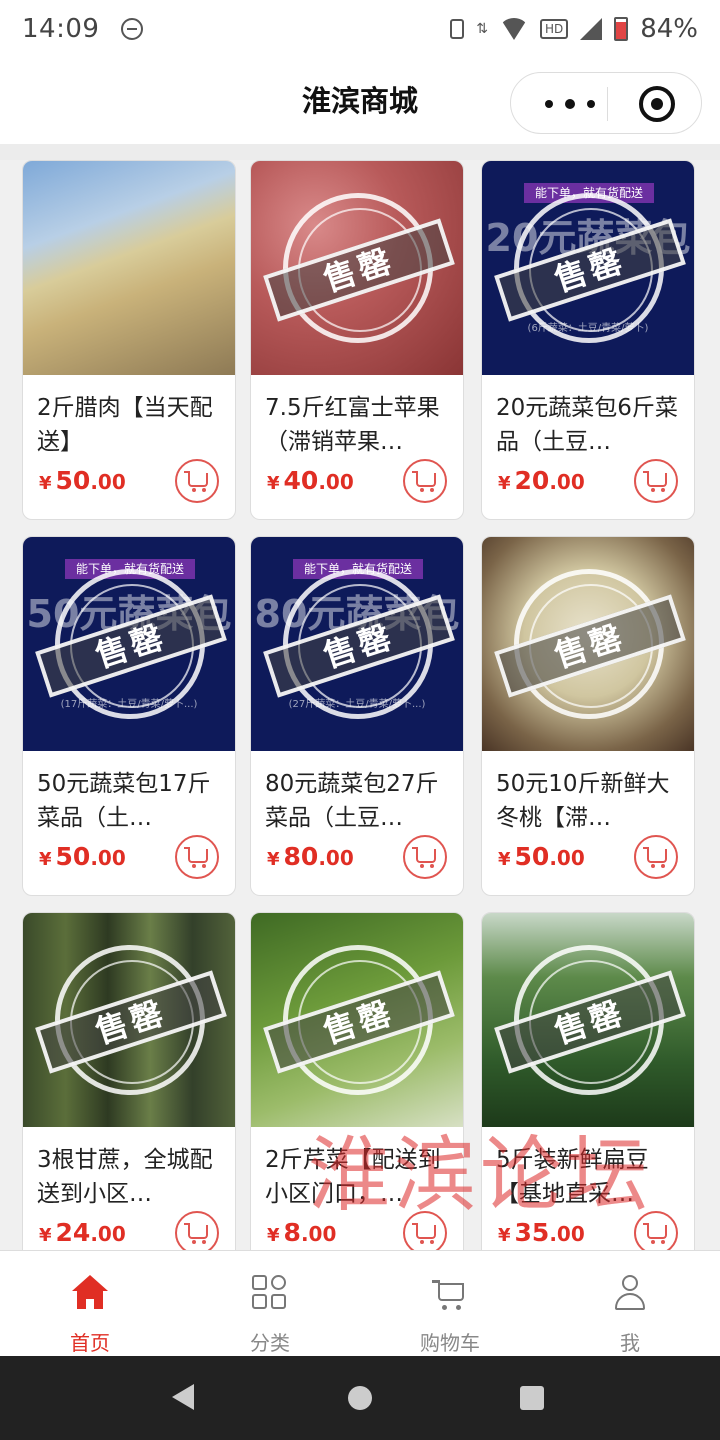  What do you see at coordinates (183, 1397) in the screenshot?
I see `back-icon` at bounding box center [183, 1397].